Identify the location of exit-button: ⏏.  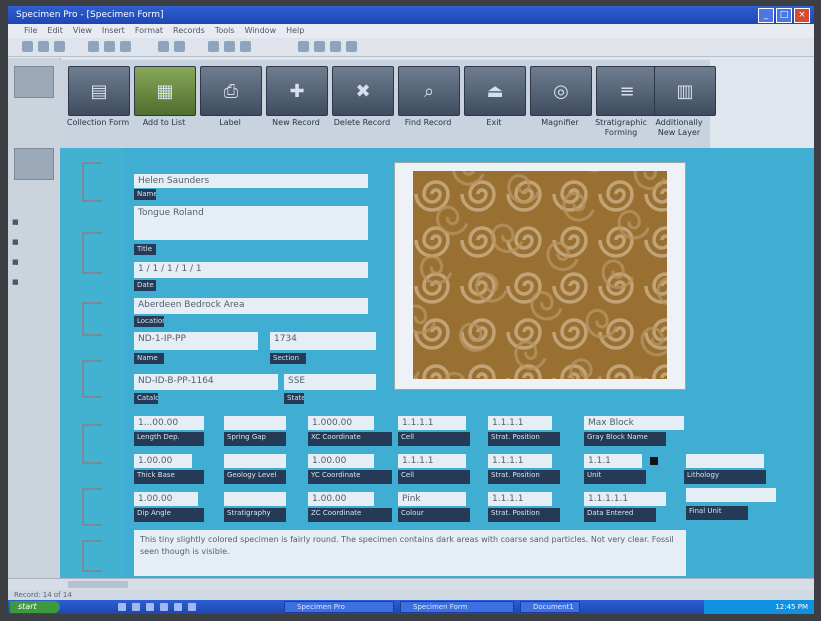
(495, 91).